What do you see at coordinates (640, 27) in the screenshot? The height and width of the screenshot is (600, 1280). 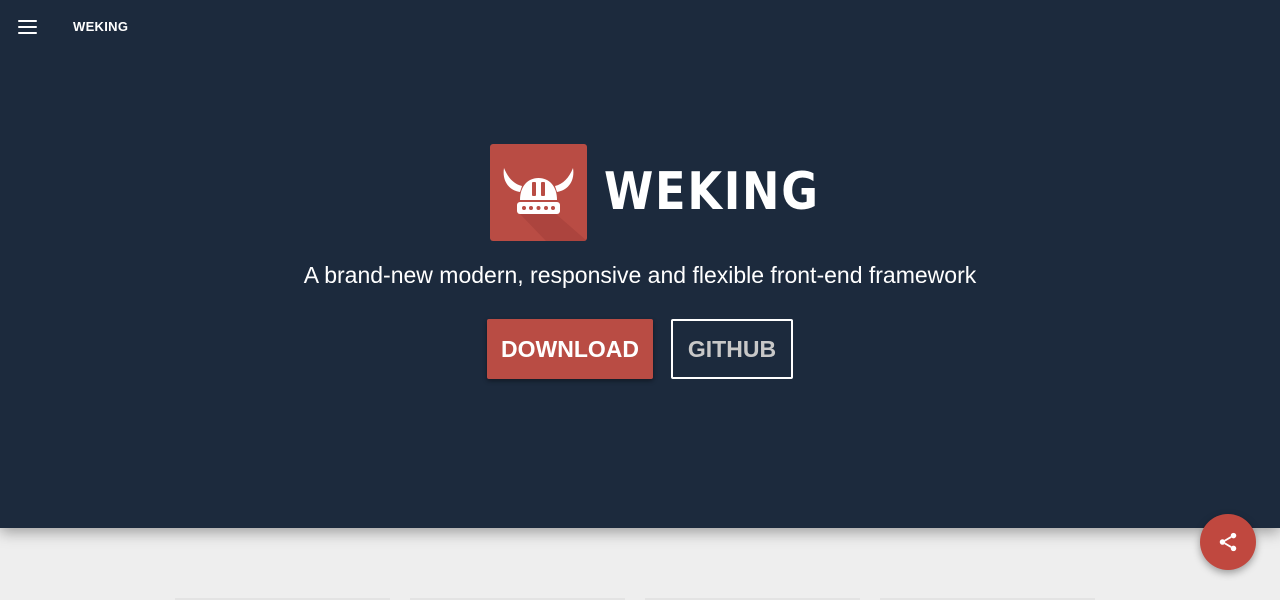 I see `top-bar: WEKING` at bounding box center [640, 27].